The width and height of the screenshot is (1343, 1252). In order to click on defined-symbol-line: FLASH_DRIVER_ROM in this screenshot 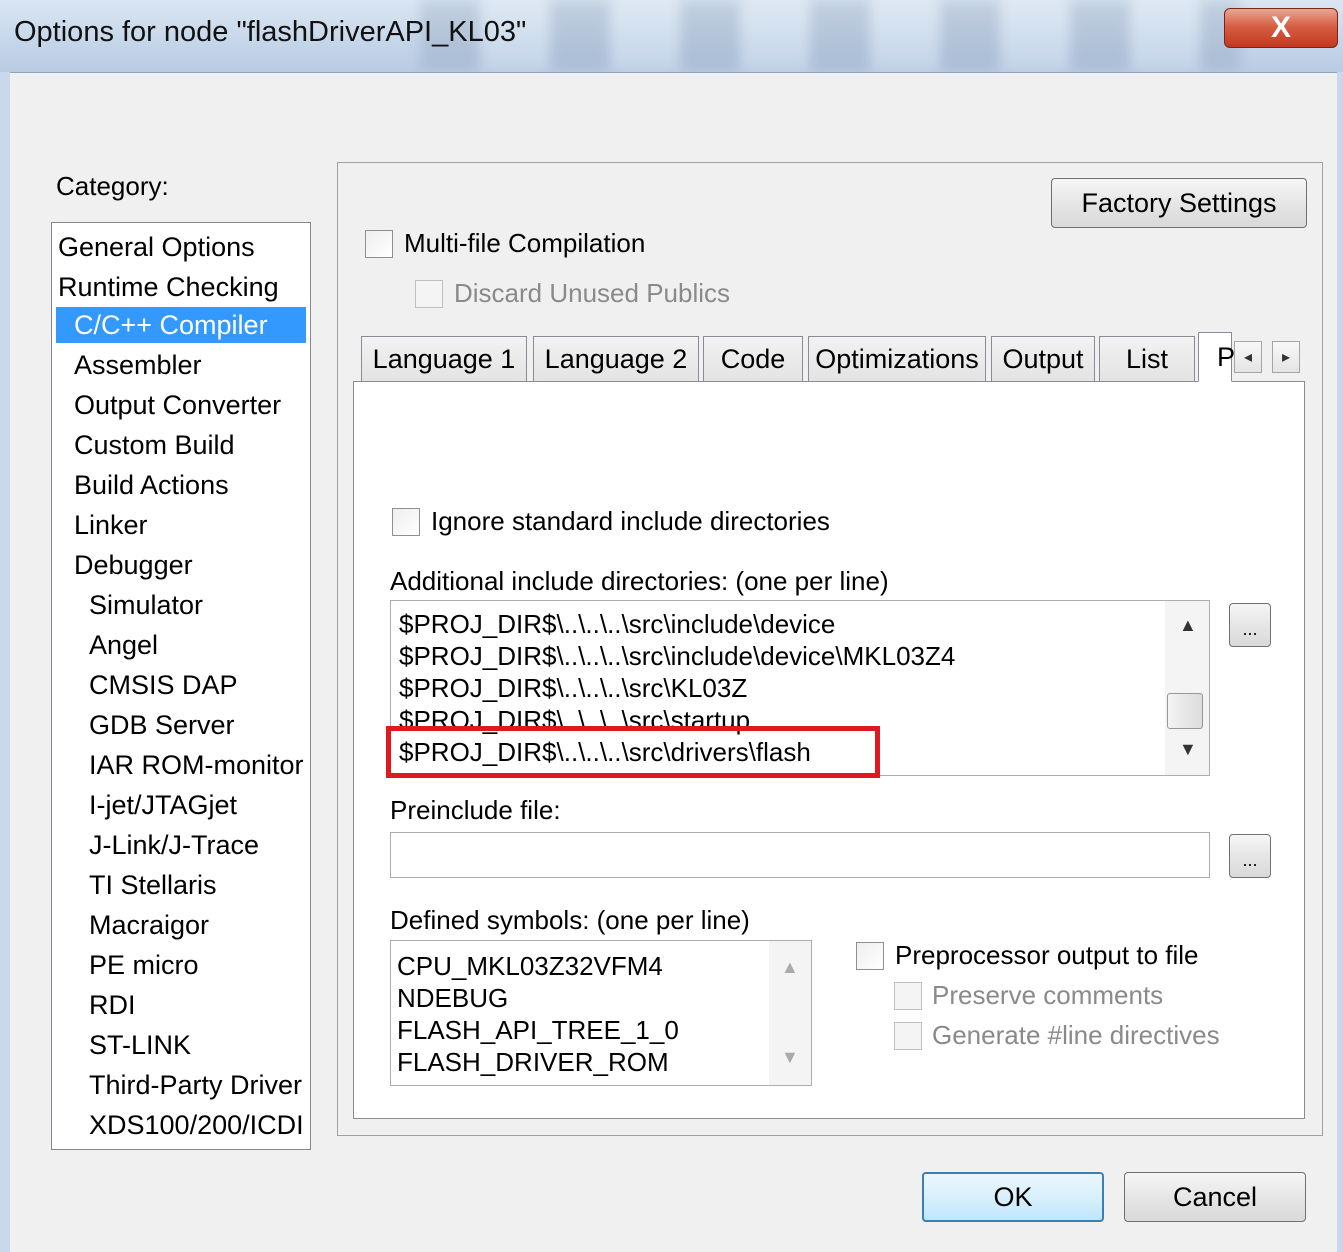, I will do `click(533, 1062)`.